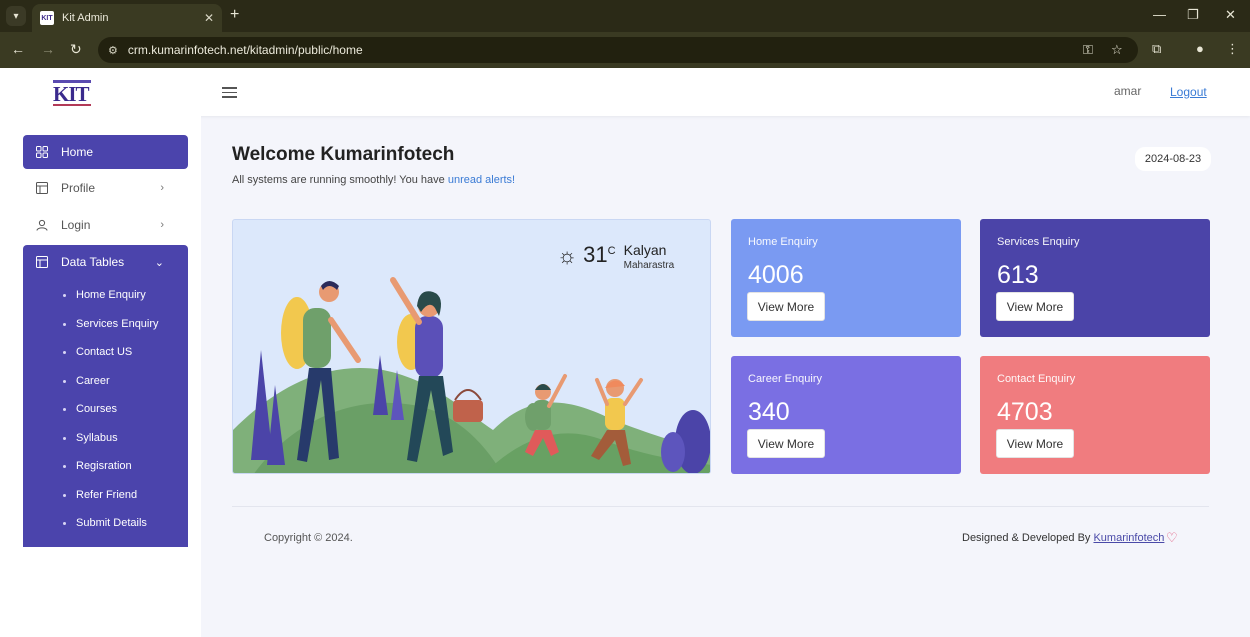 This screenshot has height=637, width=1250. Describe the element at coordinates (1232, 49) in the screenshot. I see `menu-dots-icon: ⋮` at that location.